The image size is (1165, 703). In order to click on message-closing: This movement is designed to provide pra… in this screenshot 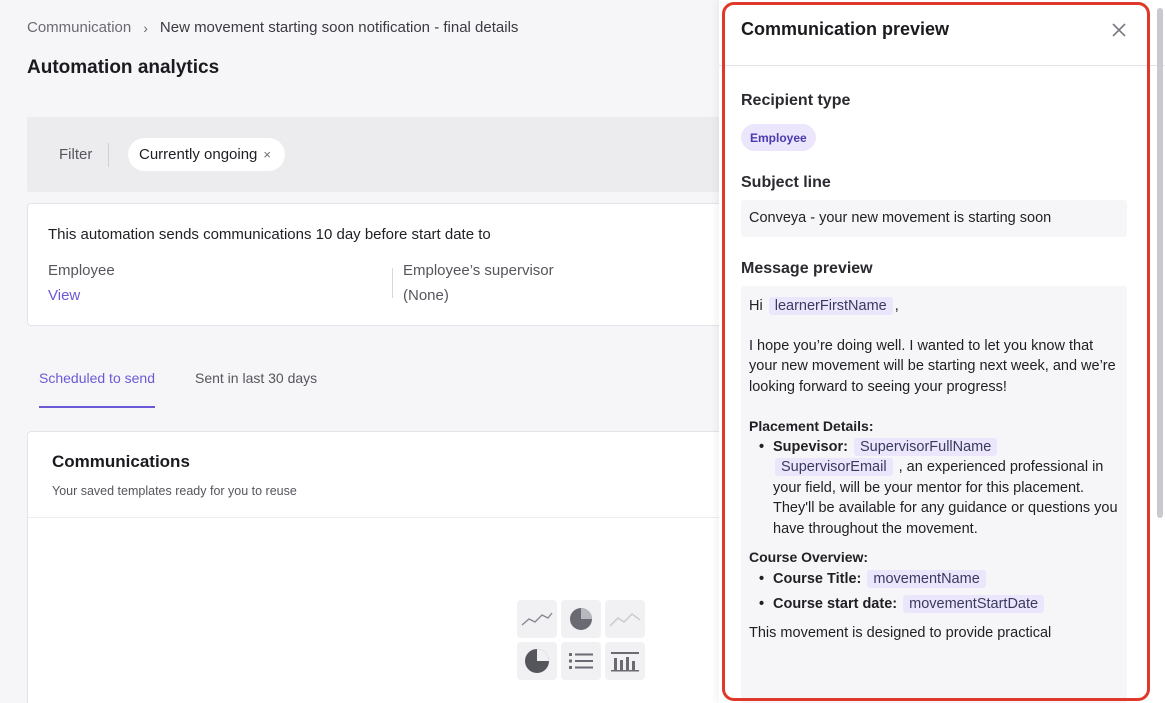, I will do `click(900, 632)`.